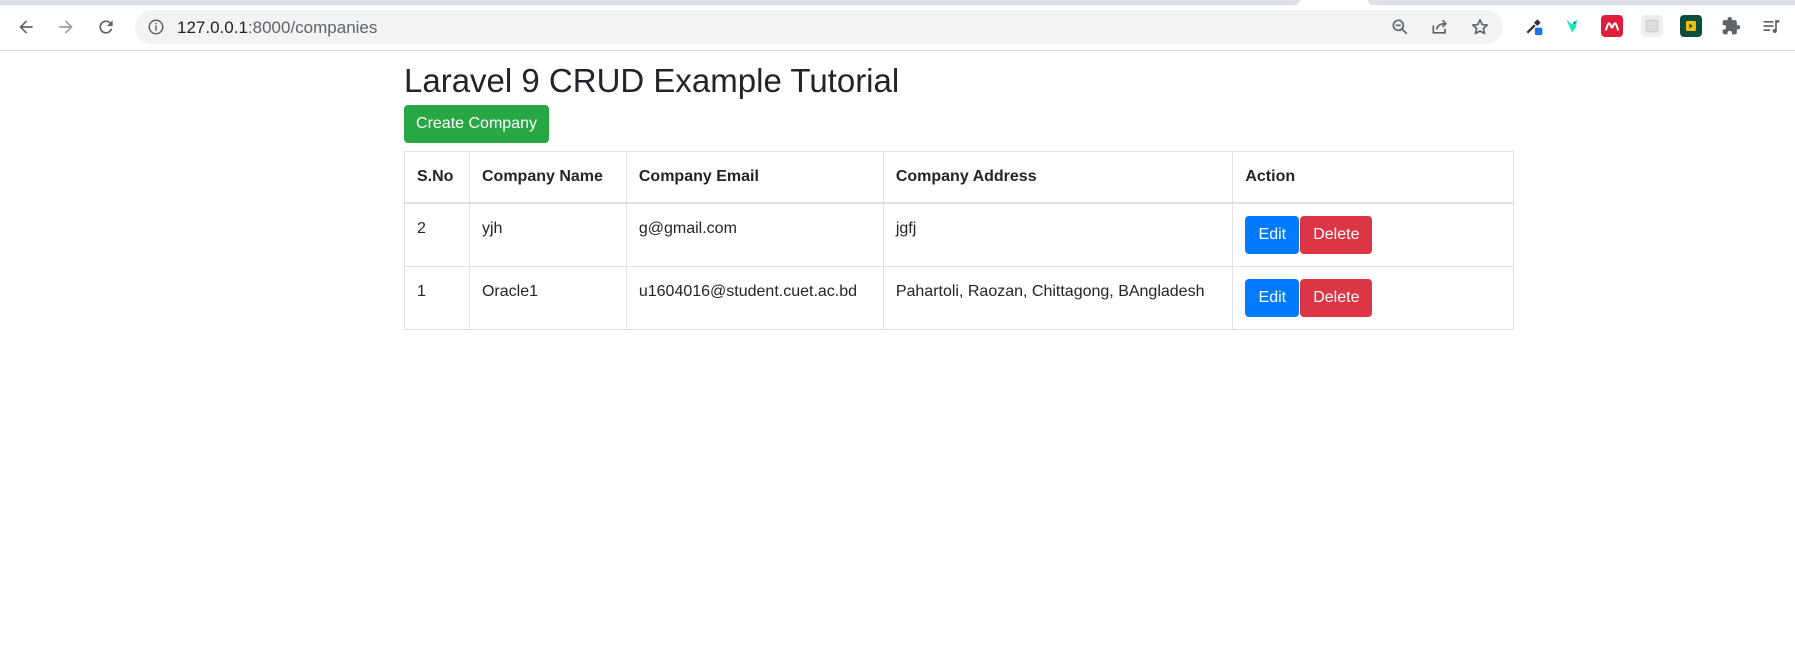 The width and height of the screenshot is (1795, 666). I want to click on mendeley-extension-icon, so click(1612, 27).